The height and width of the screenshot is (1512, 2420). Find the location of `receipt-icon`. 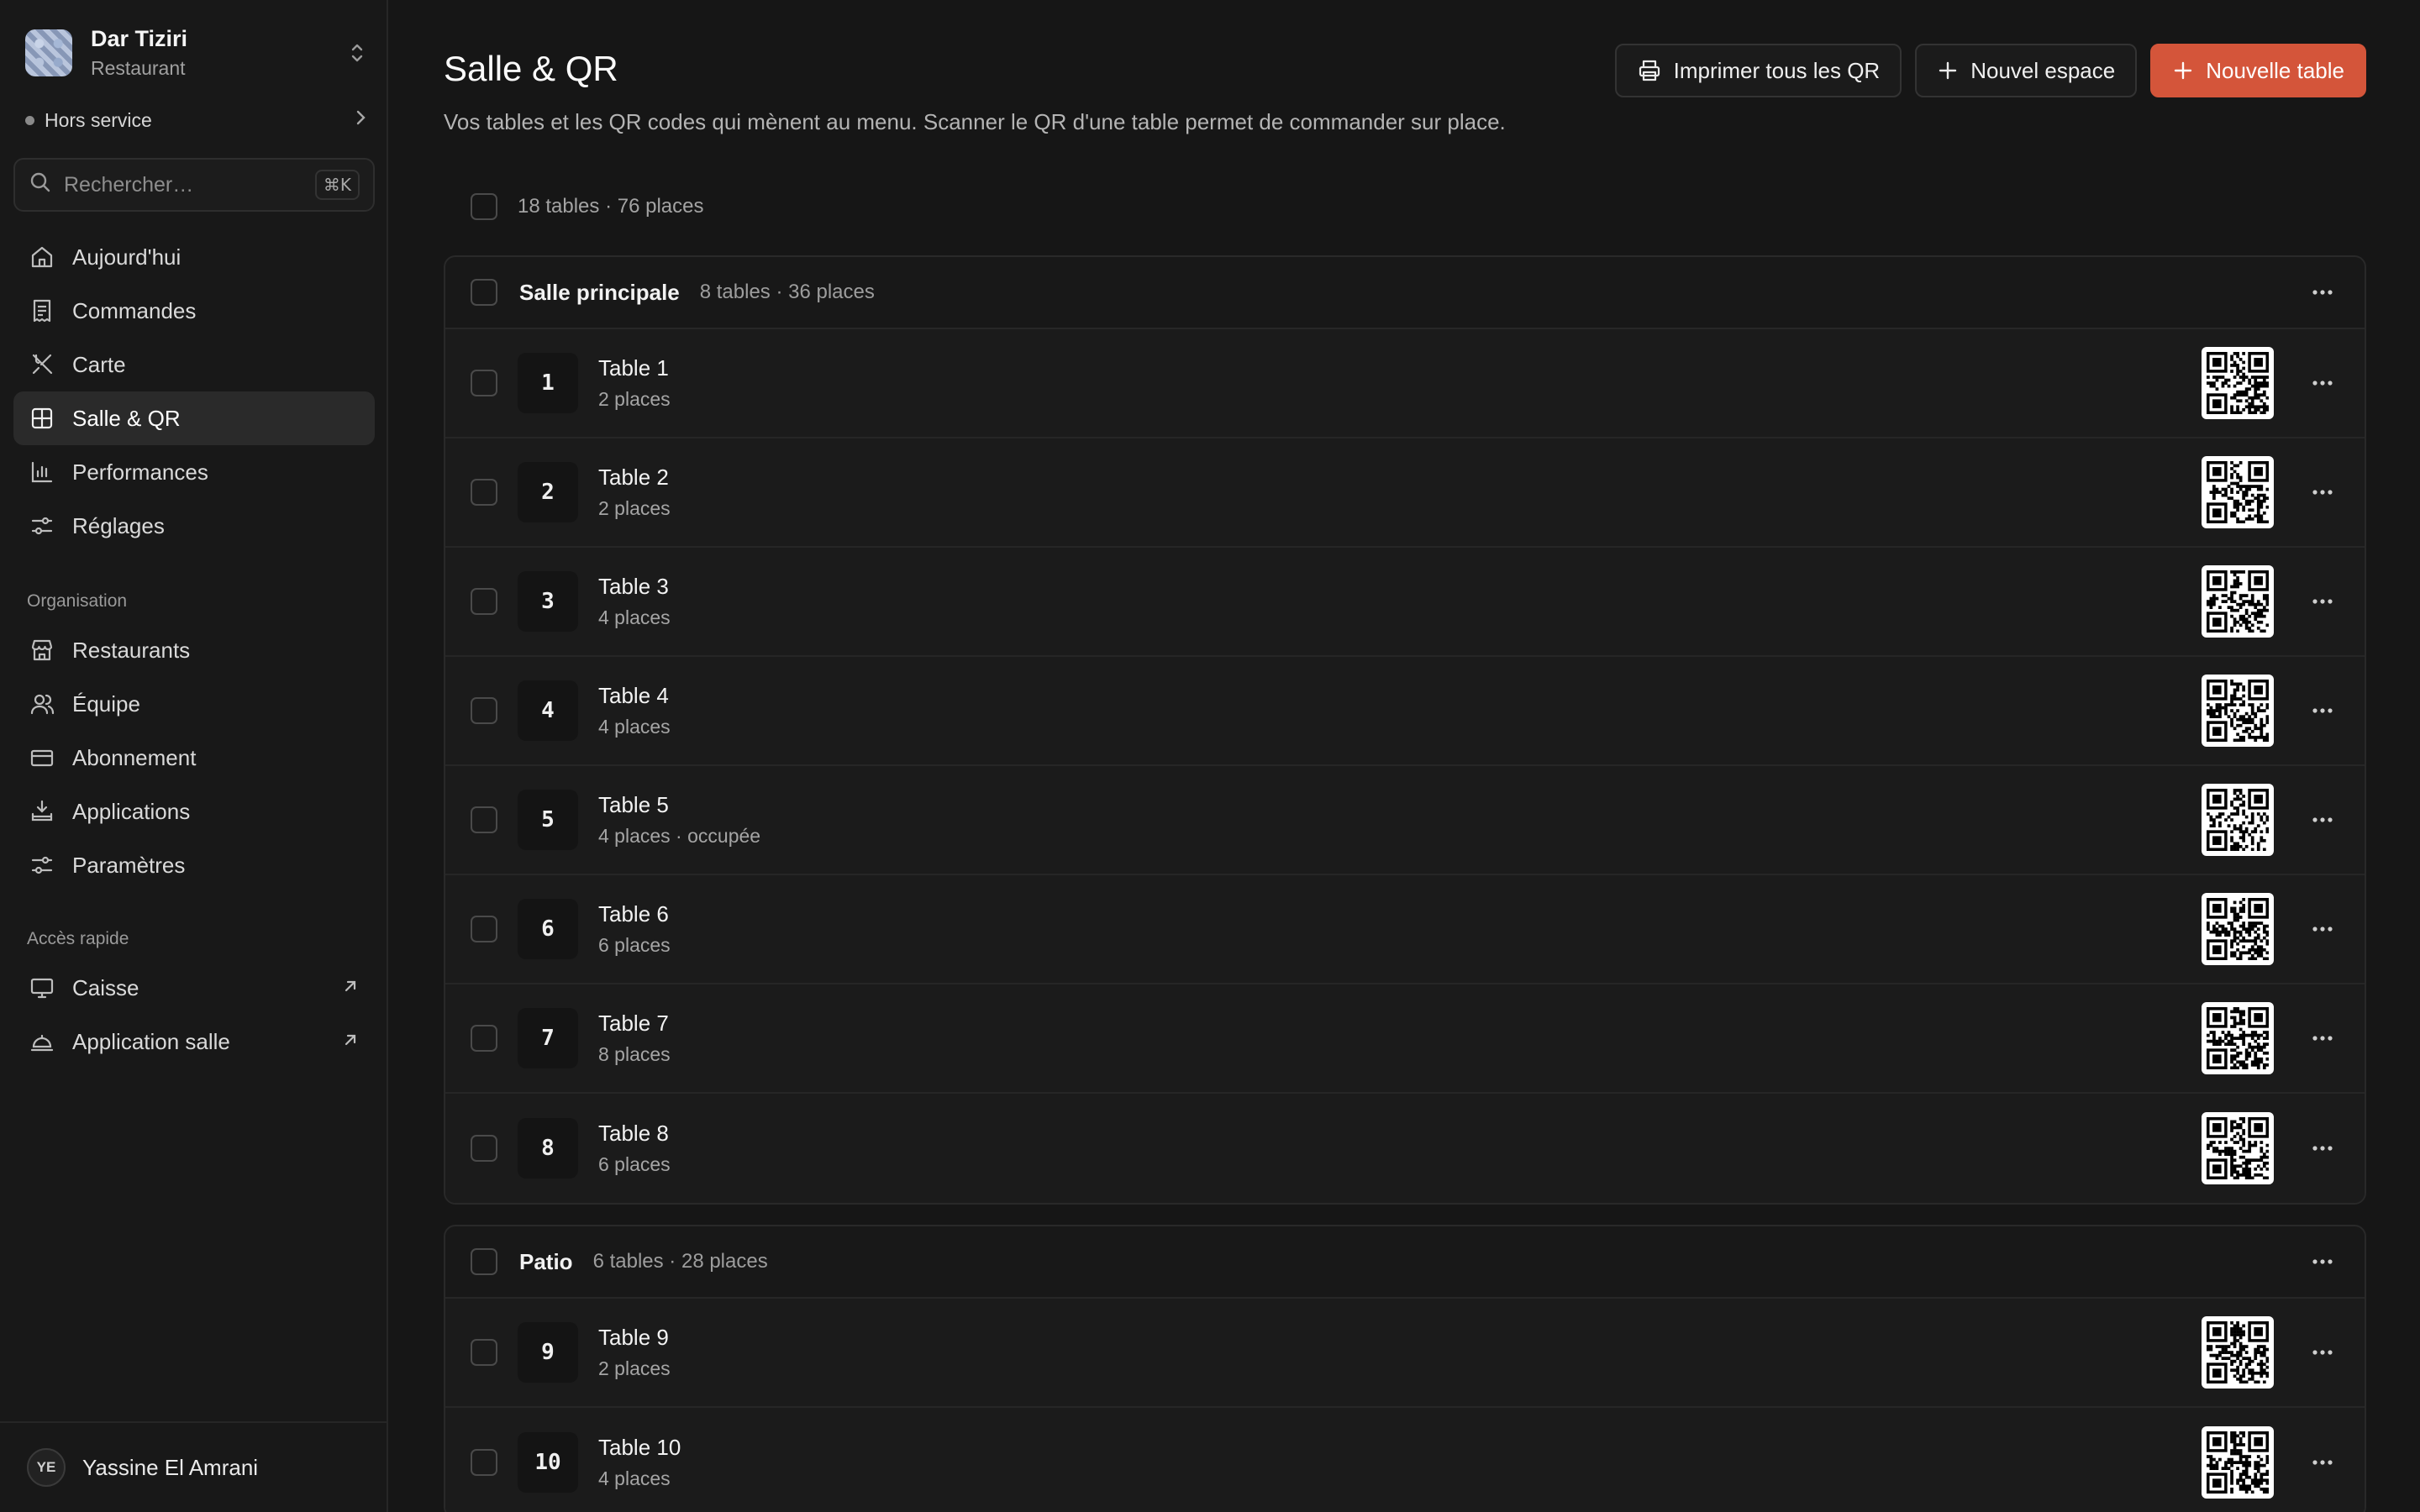

receipt-icon is located at coordinates (42, 310).